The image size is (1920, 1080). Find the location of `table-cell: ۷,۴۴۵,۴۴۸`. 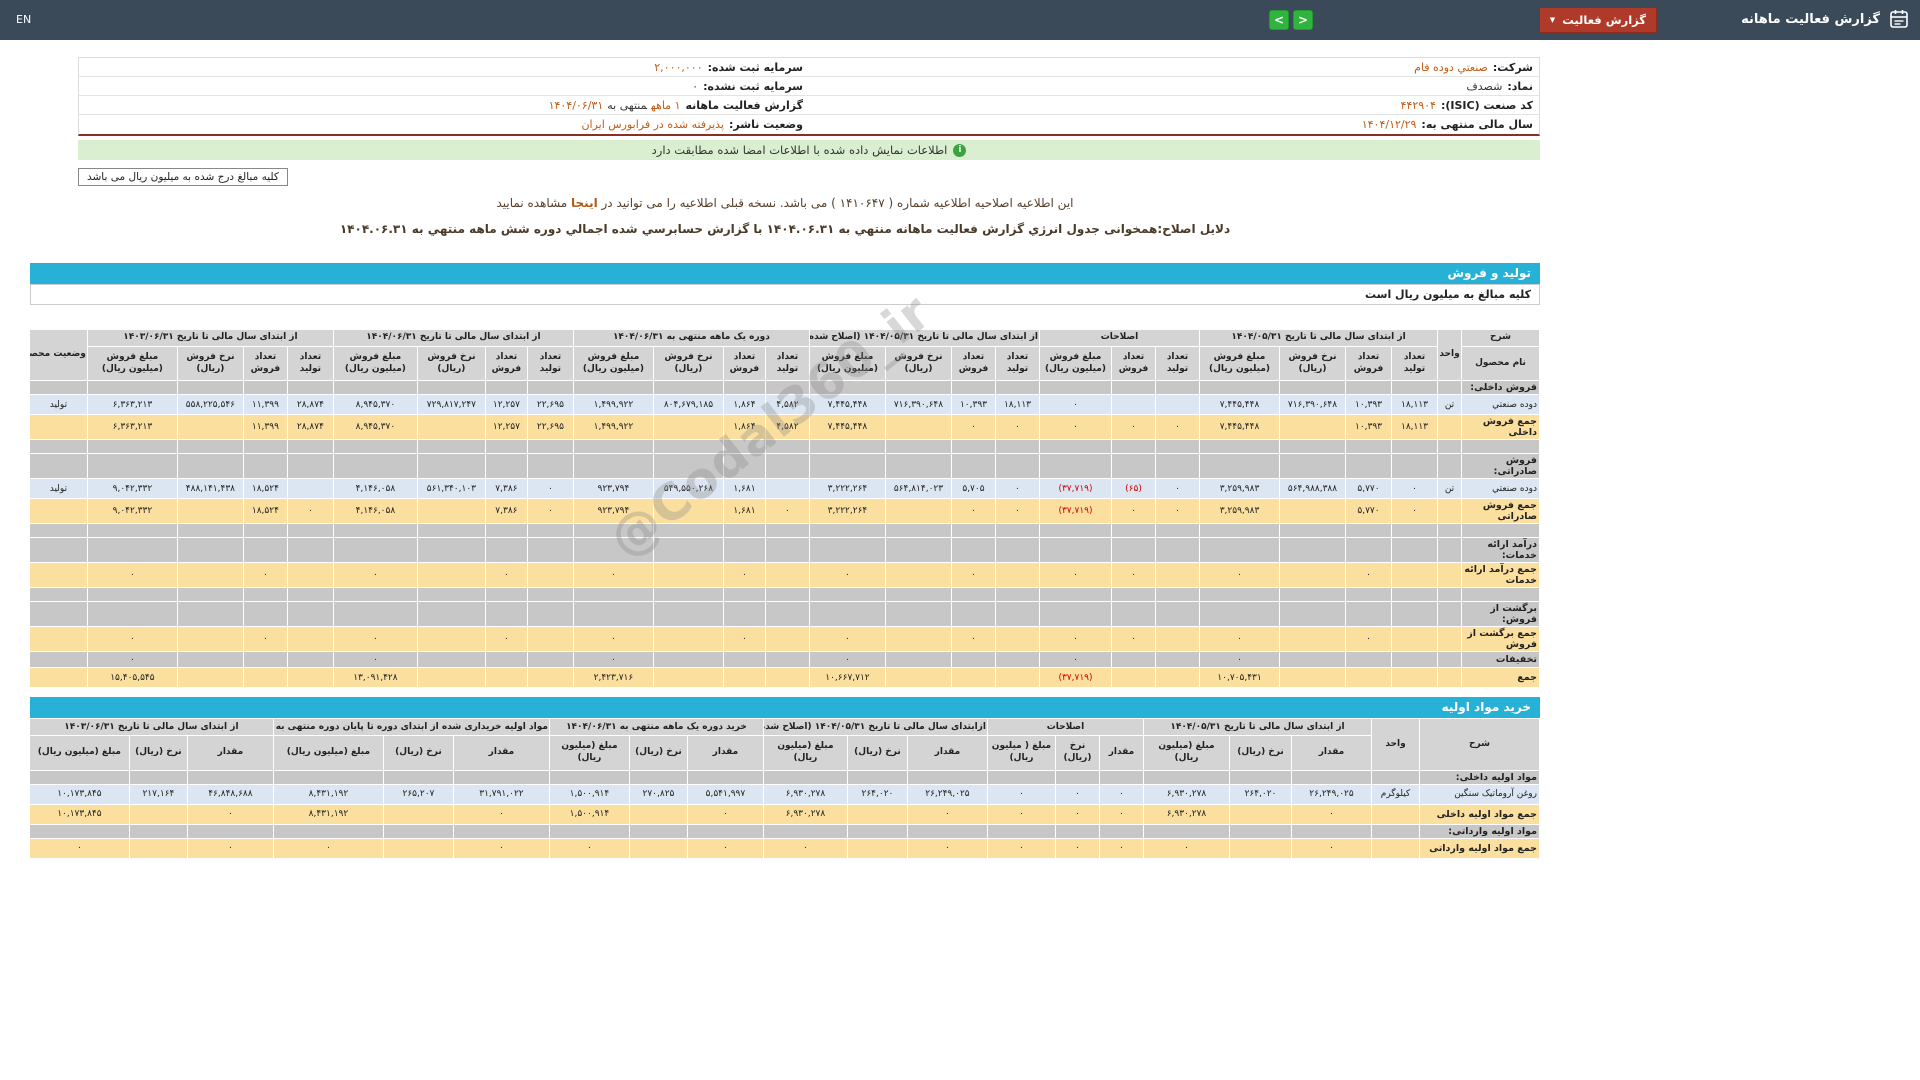

table-cell: ۷,۴۴۵,۴۴۸ is located at coordinates (1239, 405).